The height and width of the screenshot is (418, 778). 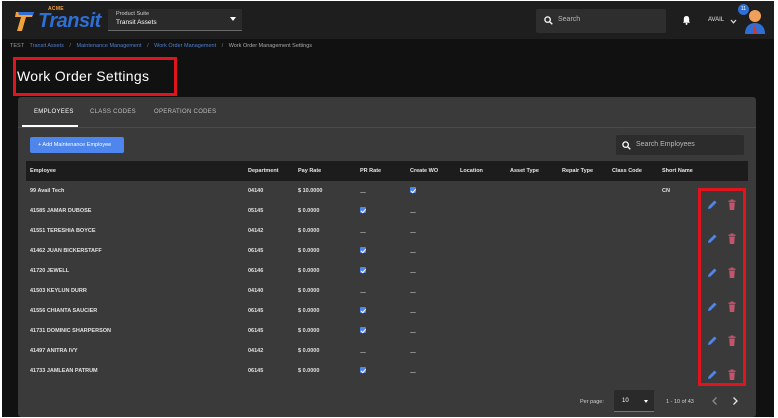 What do you see at coordinates (387, 127) in the screenshot?
I see `tab-divider` at bounding box center [387, 127].